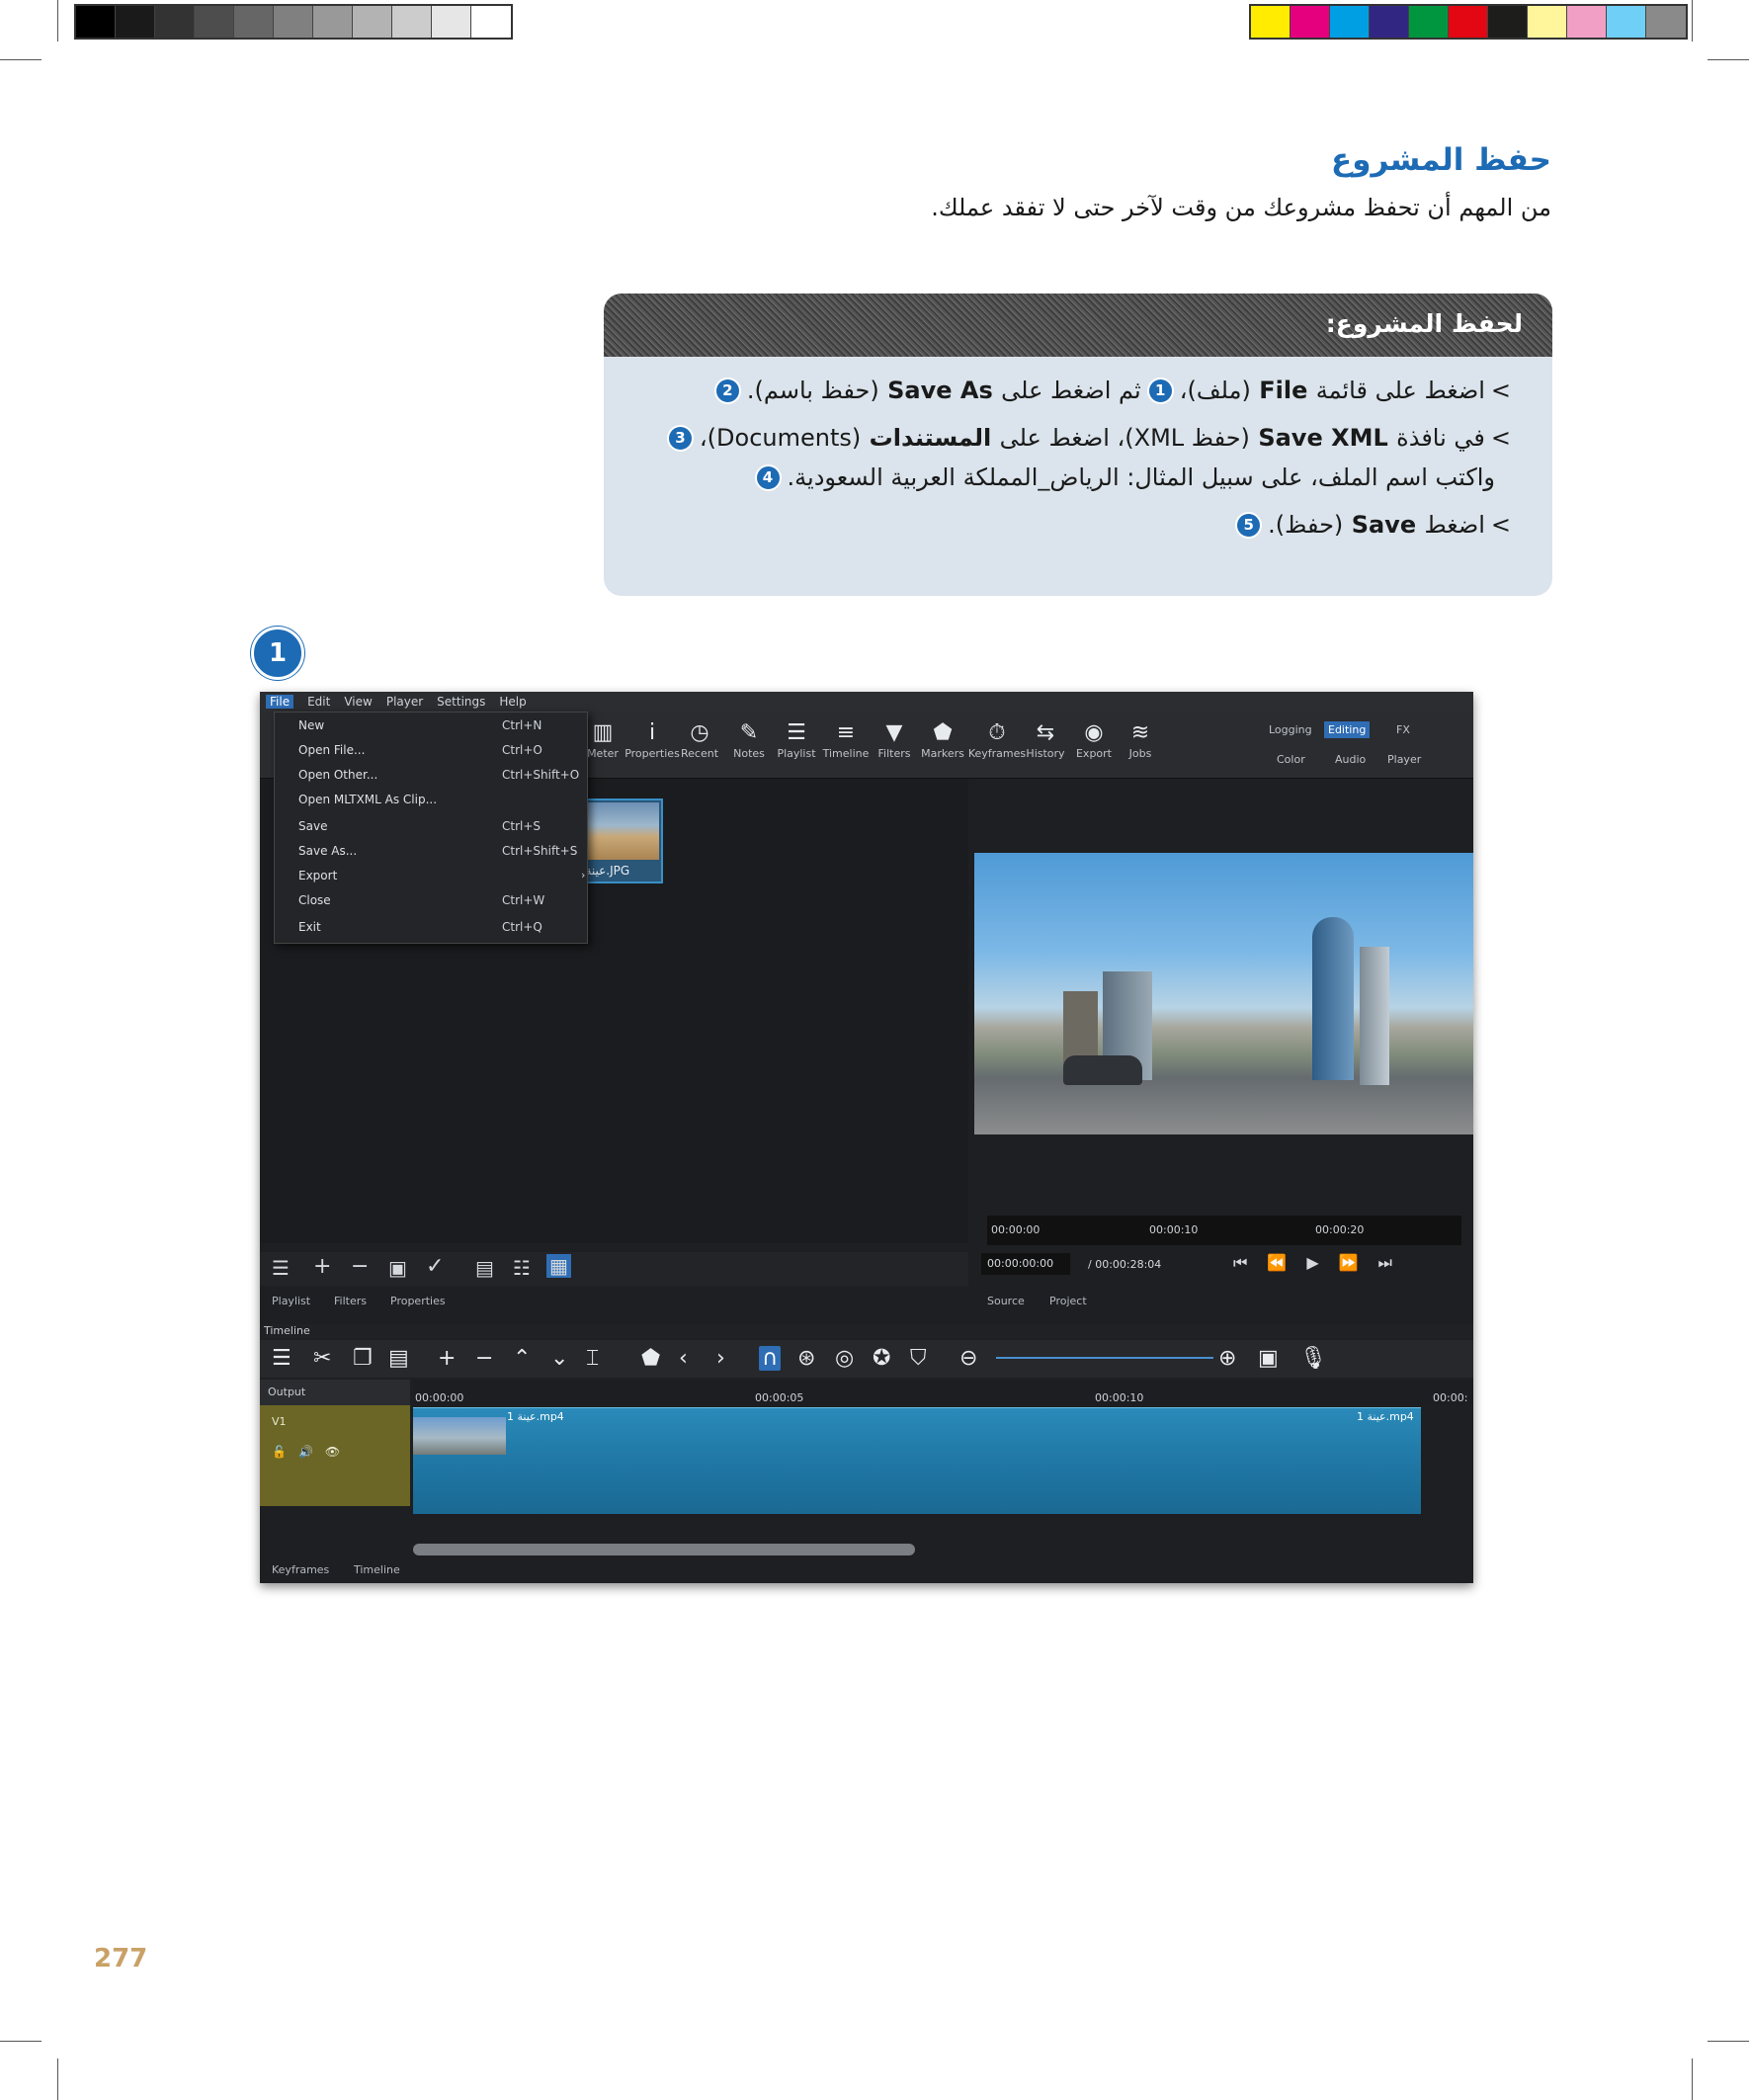  What do you see at coordinates (279, 1421) in the screenshot?
I see `track-v1-label: V1` at bounding box center [279, 1421].